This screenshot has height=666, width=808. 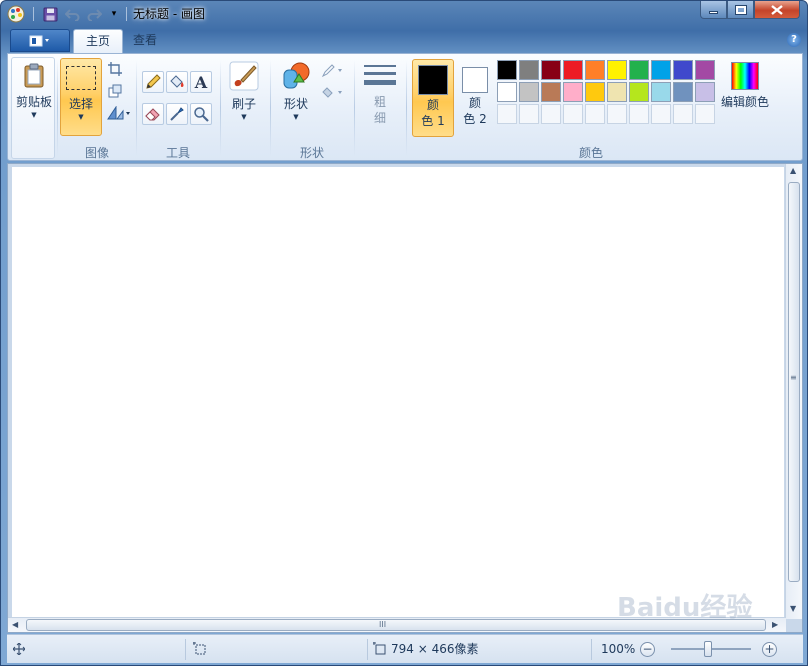 What do you see at coordinates (311, 153) in the screenshot?
I see `shapes-group-label: 形状` at bounding box center [311, 153].